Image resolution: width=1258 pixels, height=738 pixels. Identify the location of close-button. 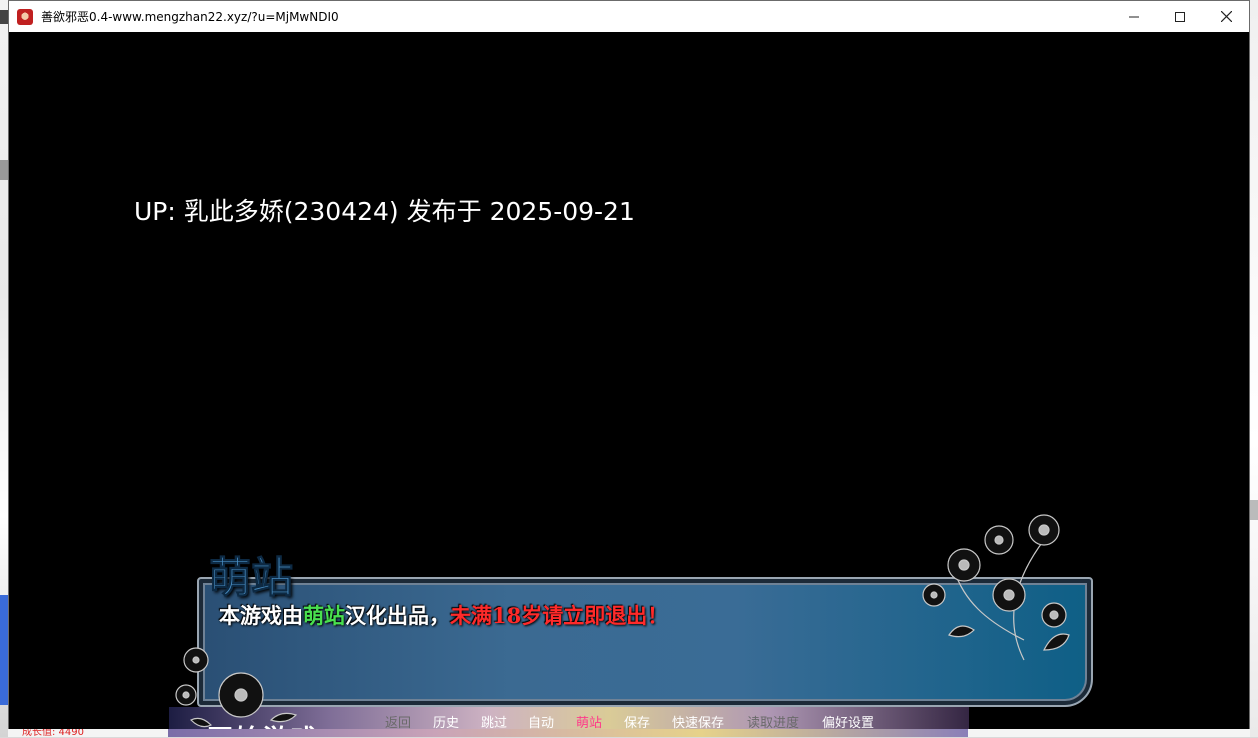
(1226, 16).